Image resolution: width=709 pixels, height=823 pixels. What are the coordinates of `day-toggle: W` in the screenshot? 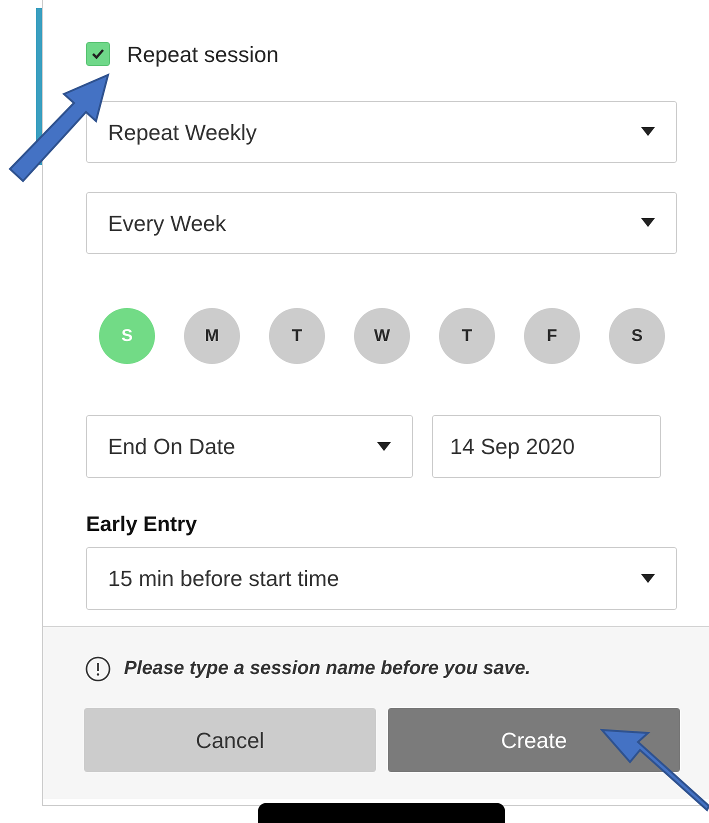 It's located at (382, 336).